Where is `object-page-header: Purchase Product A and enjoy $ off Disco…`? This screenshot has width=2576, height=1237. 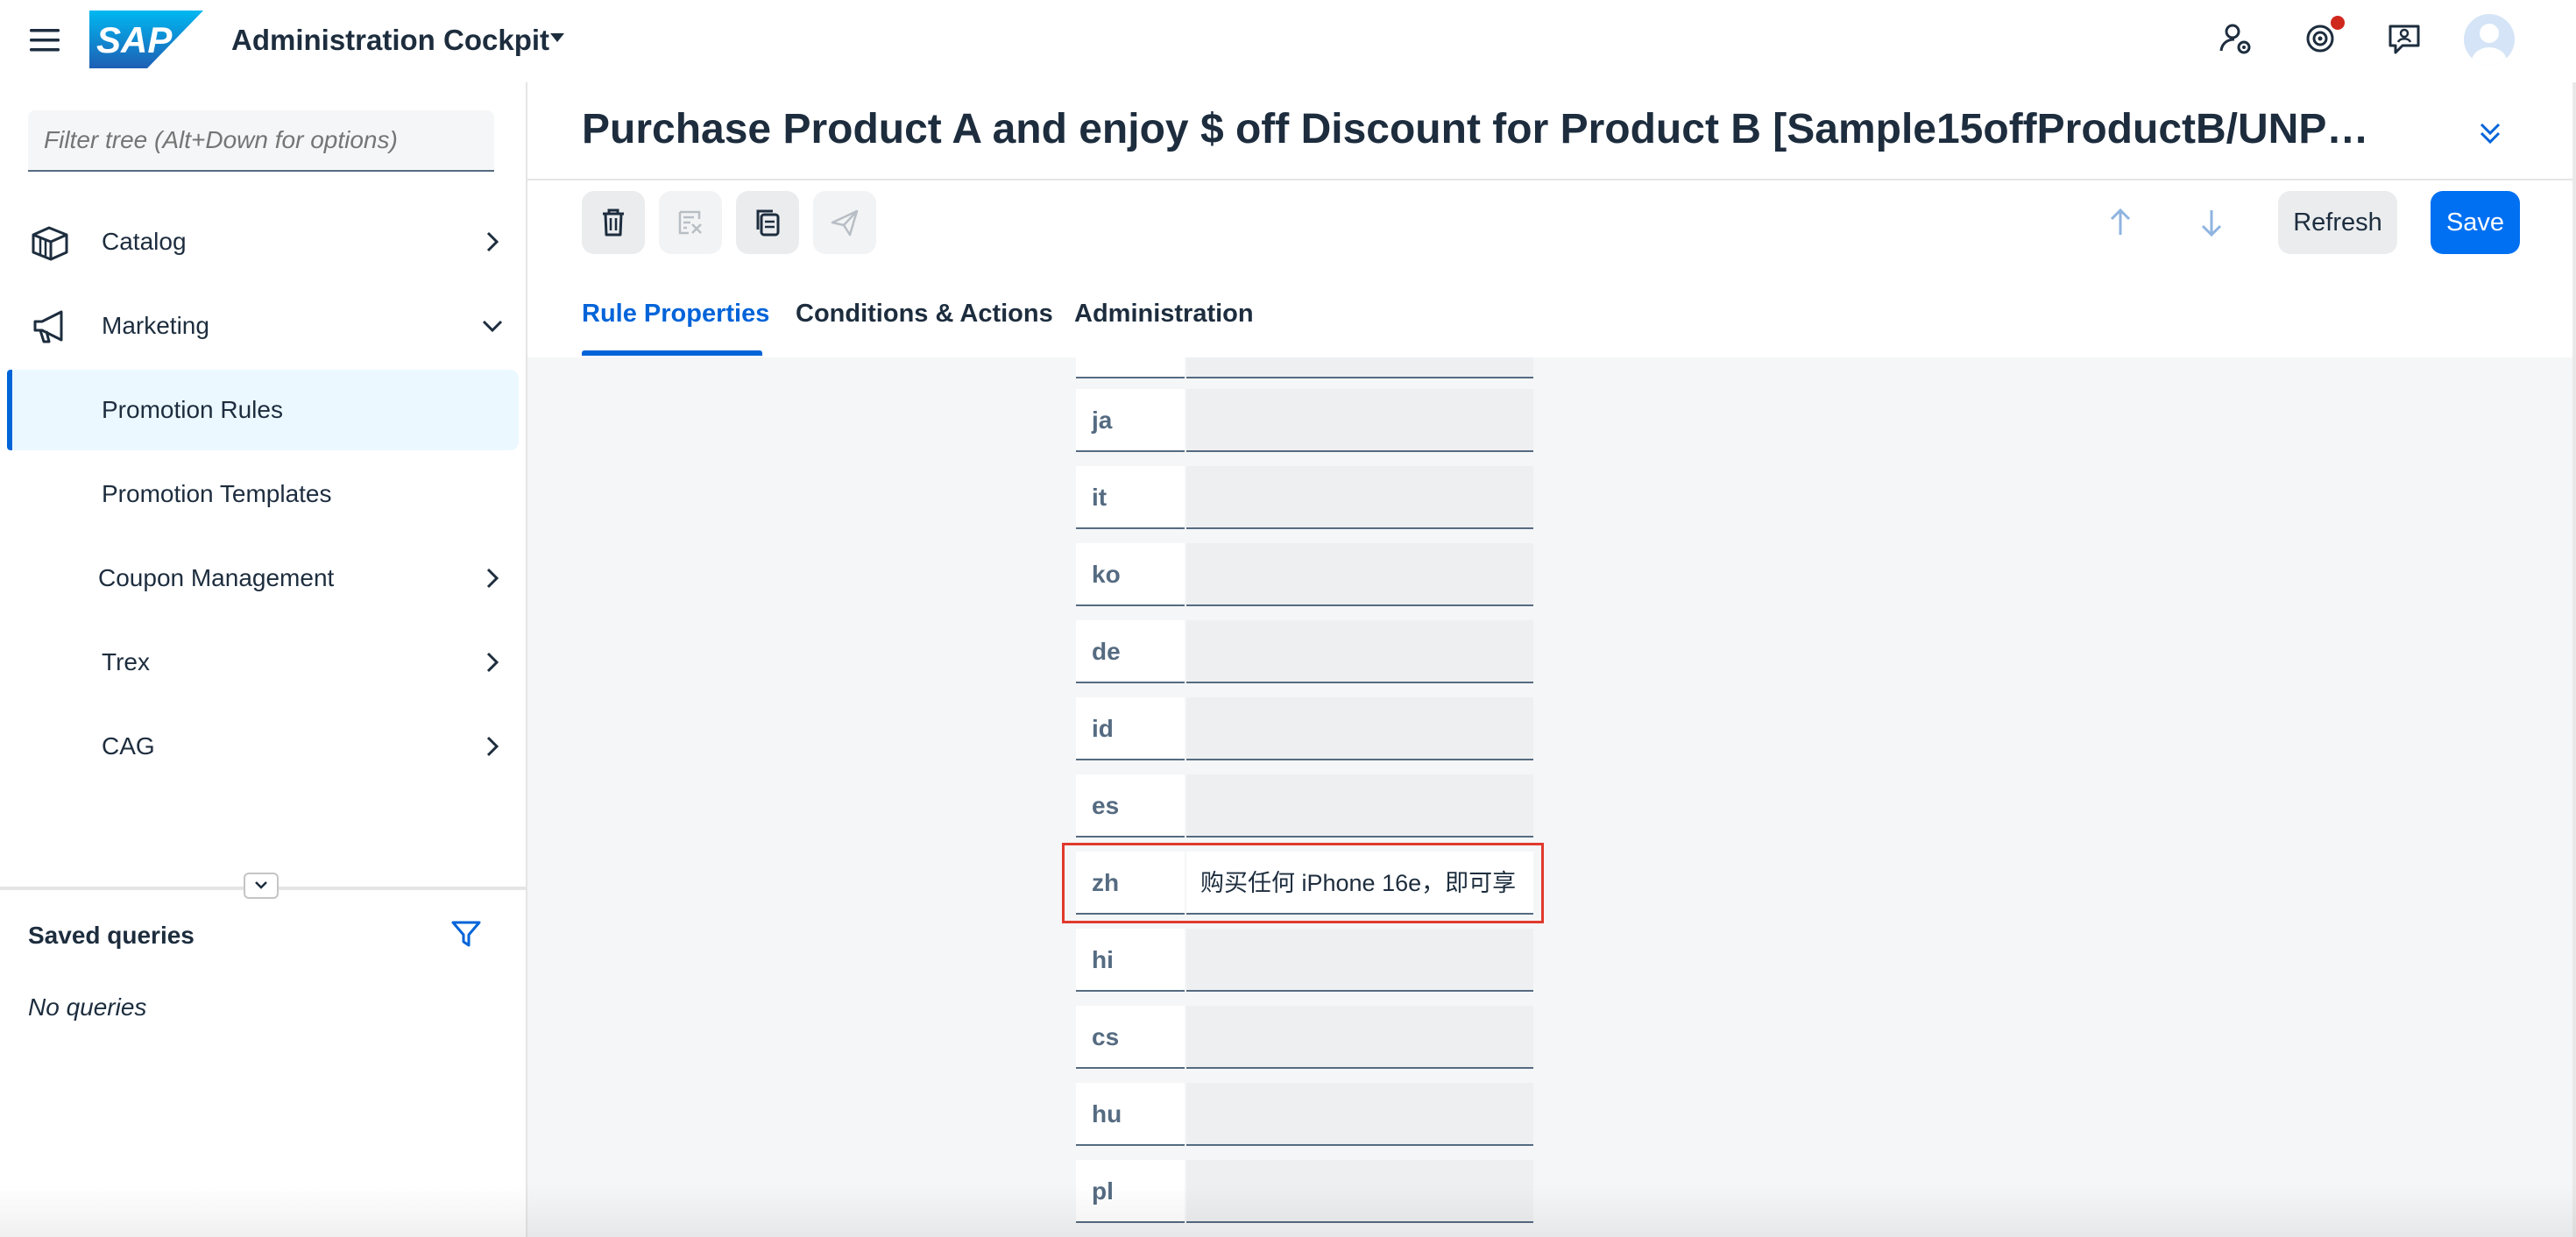
object-page-header: Purchase Product A and enjoy $ off Disco… is located at coordinates (1551, 131).